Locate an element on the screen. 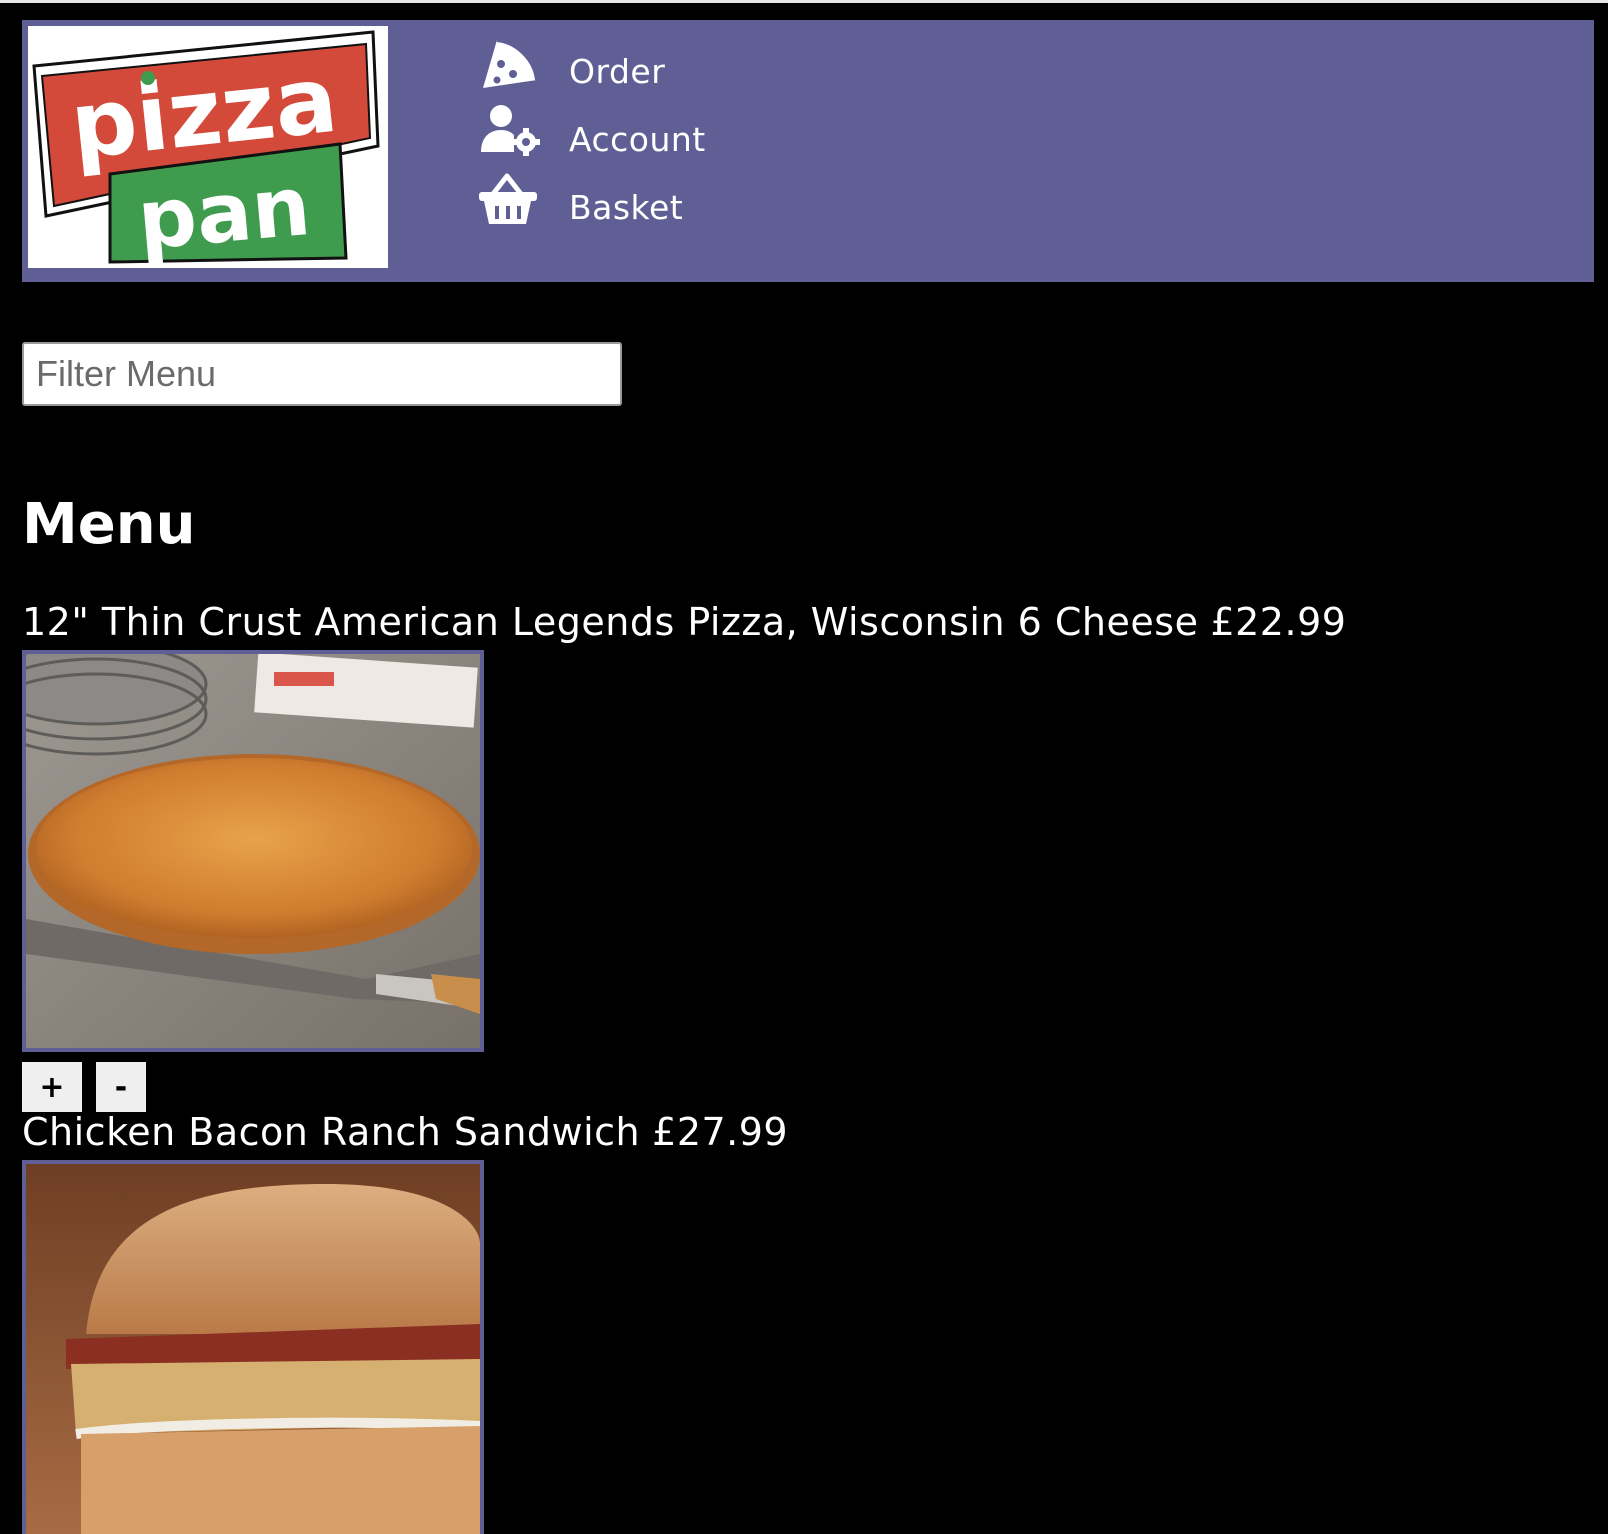 This screenshot has width=1608, height=1534. filter-menu-input is located at coordinates (322, 374).